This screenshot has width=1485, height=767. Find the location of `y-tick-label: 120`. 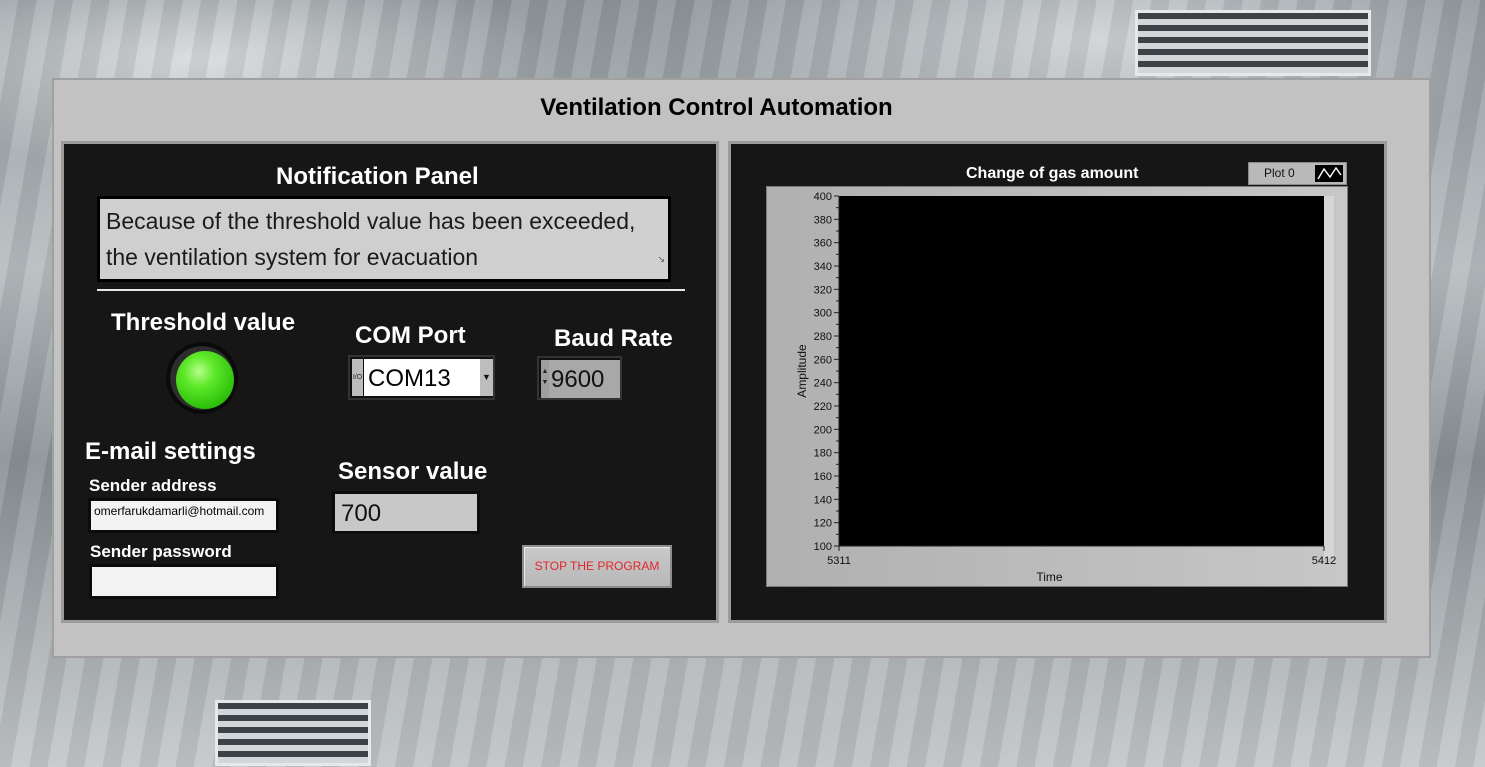

y-tick-label: 120 is located at coordinates (823, 524).